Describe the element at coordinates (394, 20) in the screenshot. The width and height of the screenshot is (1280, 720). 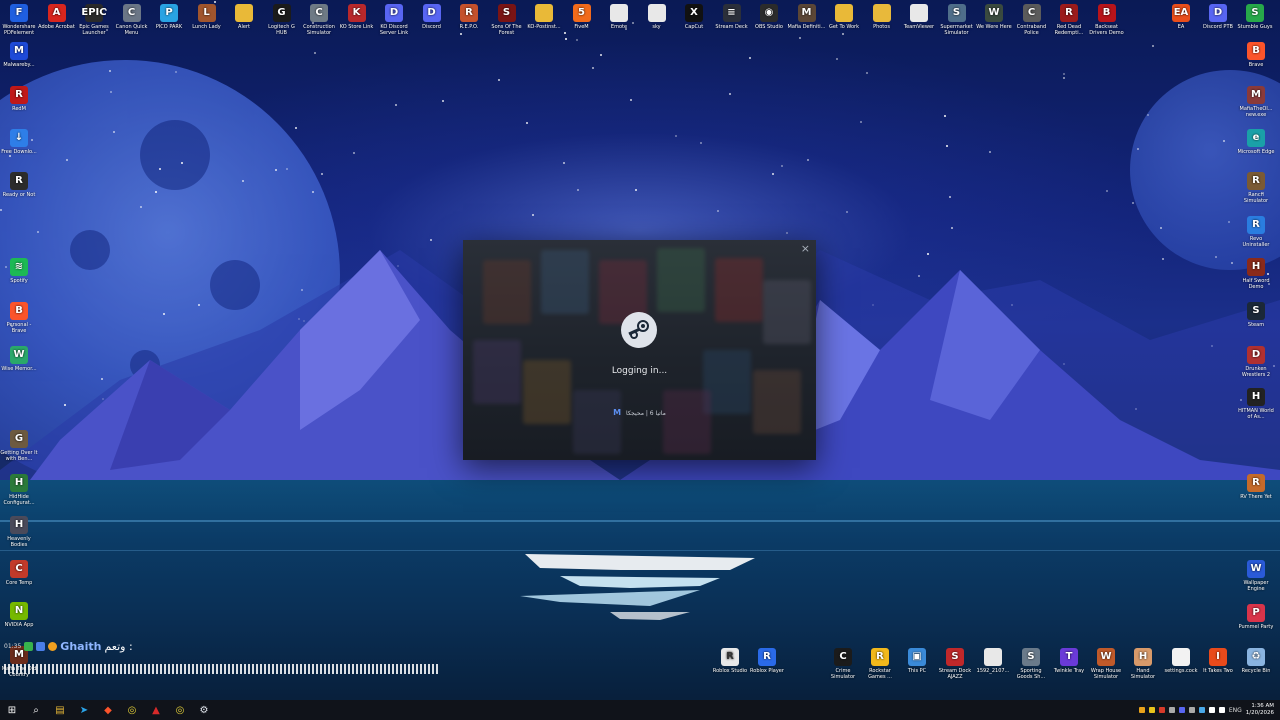
I see `desktop-shortcut: D KO Discord Server Link` at that location.